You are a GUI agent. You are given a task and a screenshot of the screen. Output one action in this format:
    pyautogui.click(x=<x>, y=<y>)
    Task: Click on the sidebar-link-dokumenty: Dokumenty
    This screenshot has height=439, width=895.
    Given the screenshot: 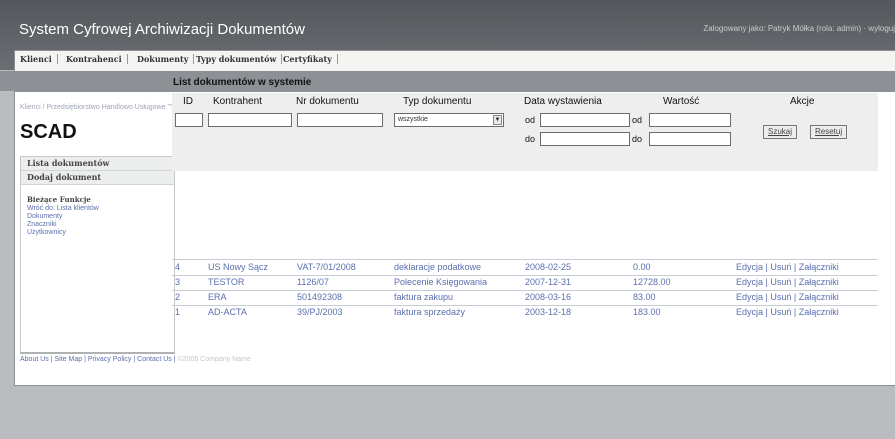 What is the action you would take?
    pyautogui.click(x=44, y=217)
    